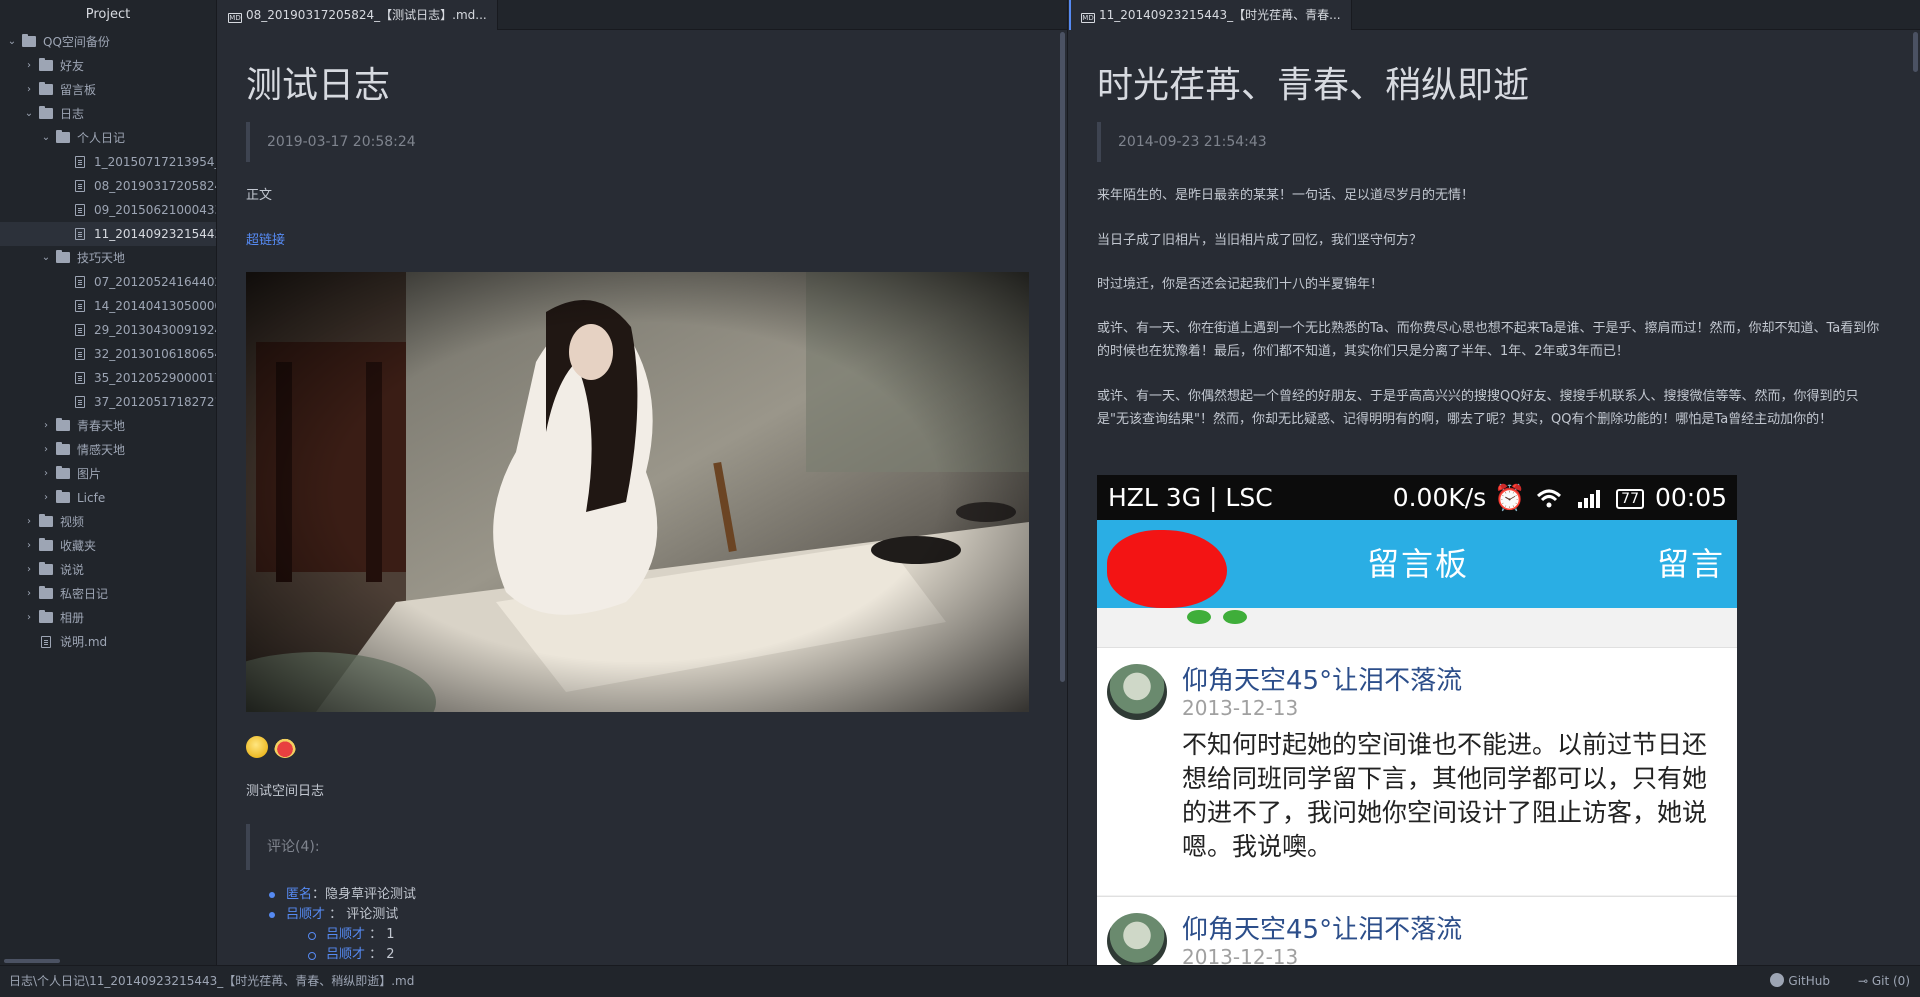 This screenshot has width=1920, height=997. Describe the element at coordinates (108, 474) in the screenshot. I see `tree-folder: › 图片` at that location.